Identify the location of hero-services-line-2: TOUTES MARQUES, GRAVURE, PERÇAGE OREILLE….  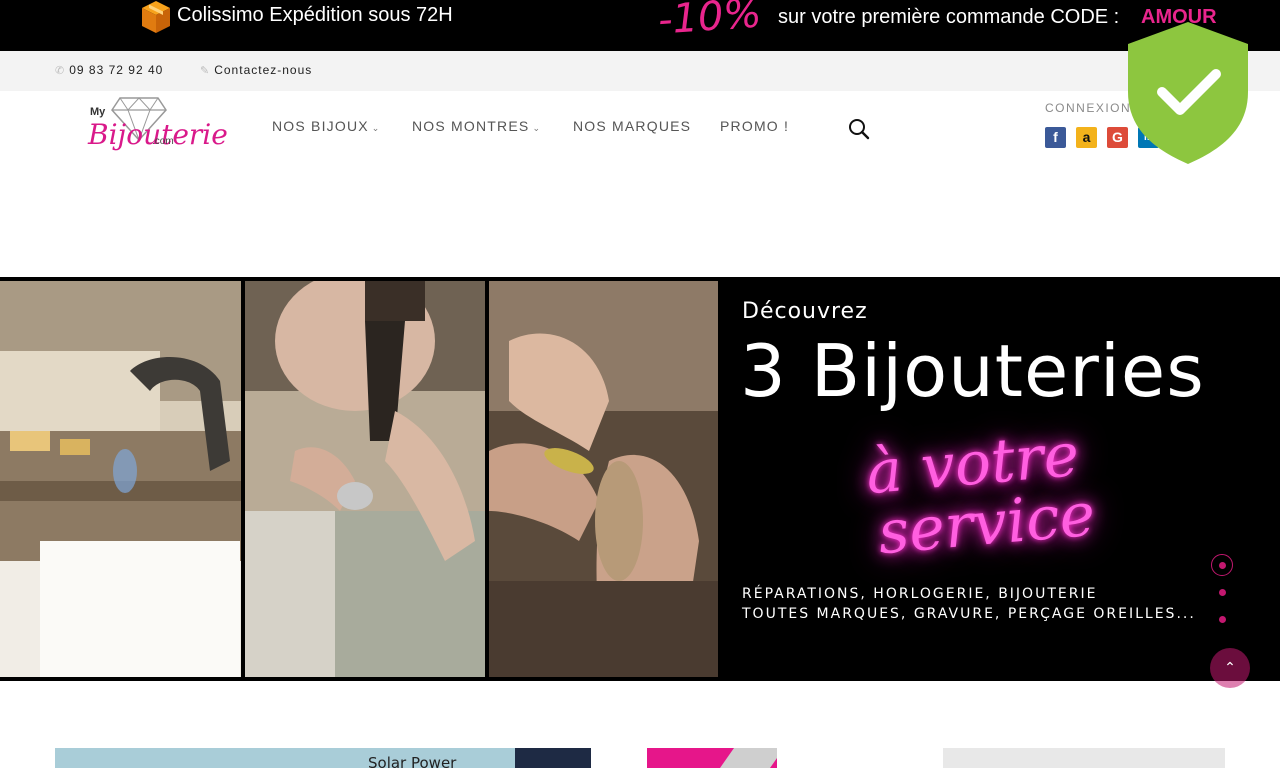
(969, 614).